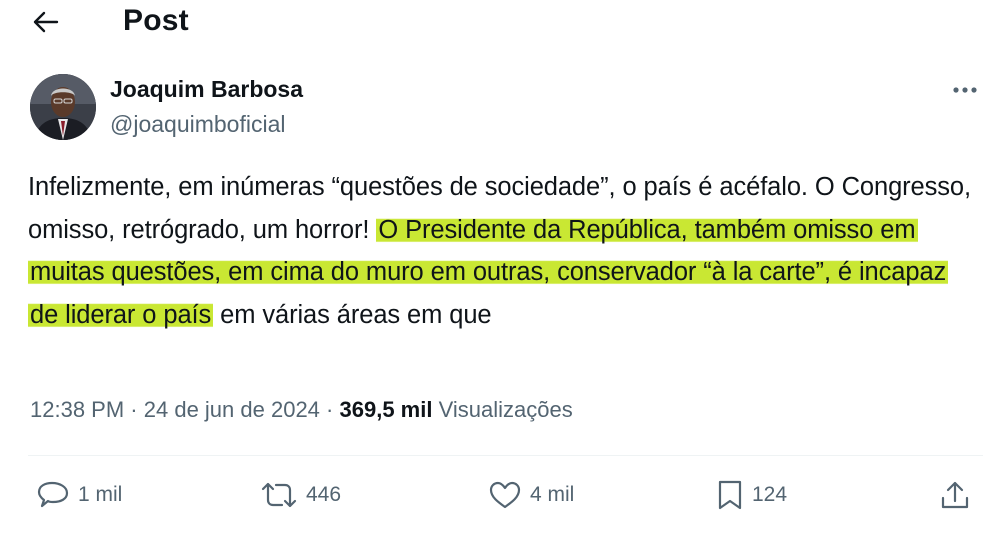 This screenshot has height=542, width=1000. Describe the element at coordinates (386, 409) in the screenshot. I see `views-count: 369,5 mil` at that location.